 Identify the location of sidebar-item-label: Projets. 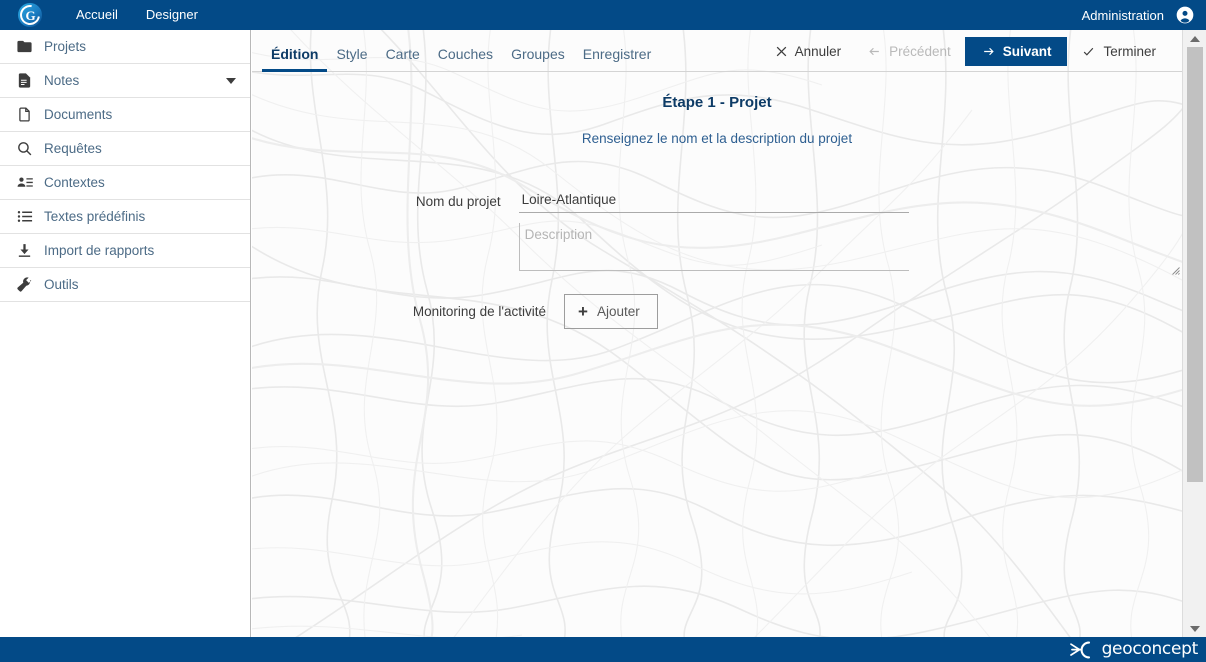
(65, 46).